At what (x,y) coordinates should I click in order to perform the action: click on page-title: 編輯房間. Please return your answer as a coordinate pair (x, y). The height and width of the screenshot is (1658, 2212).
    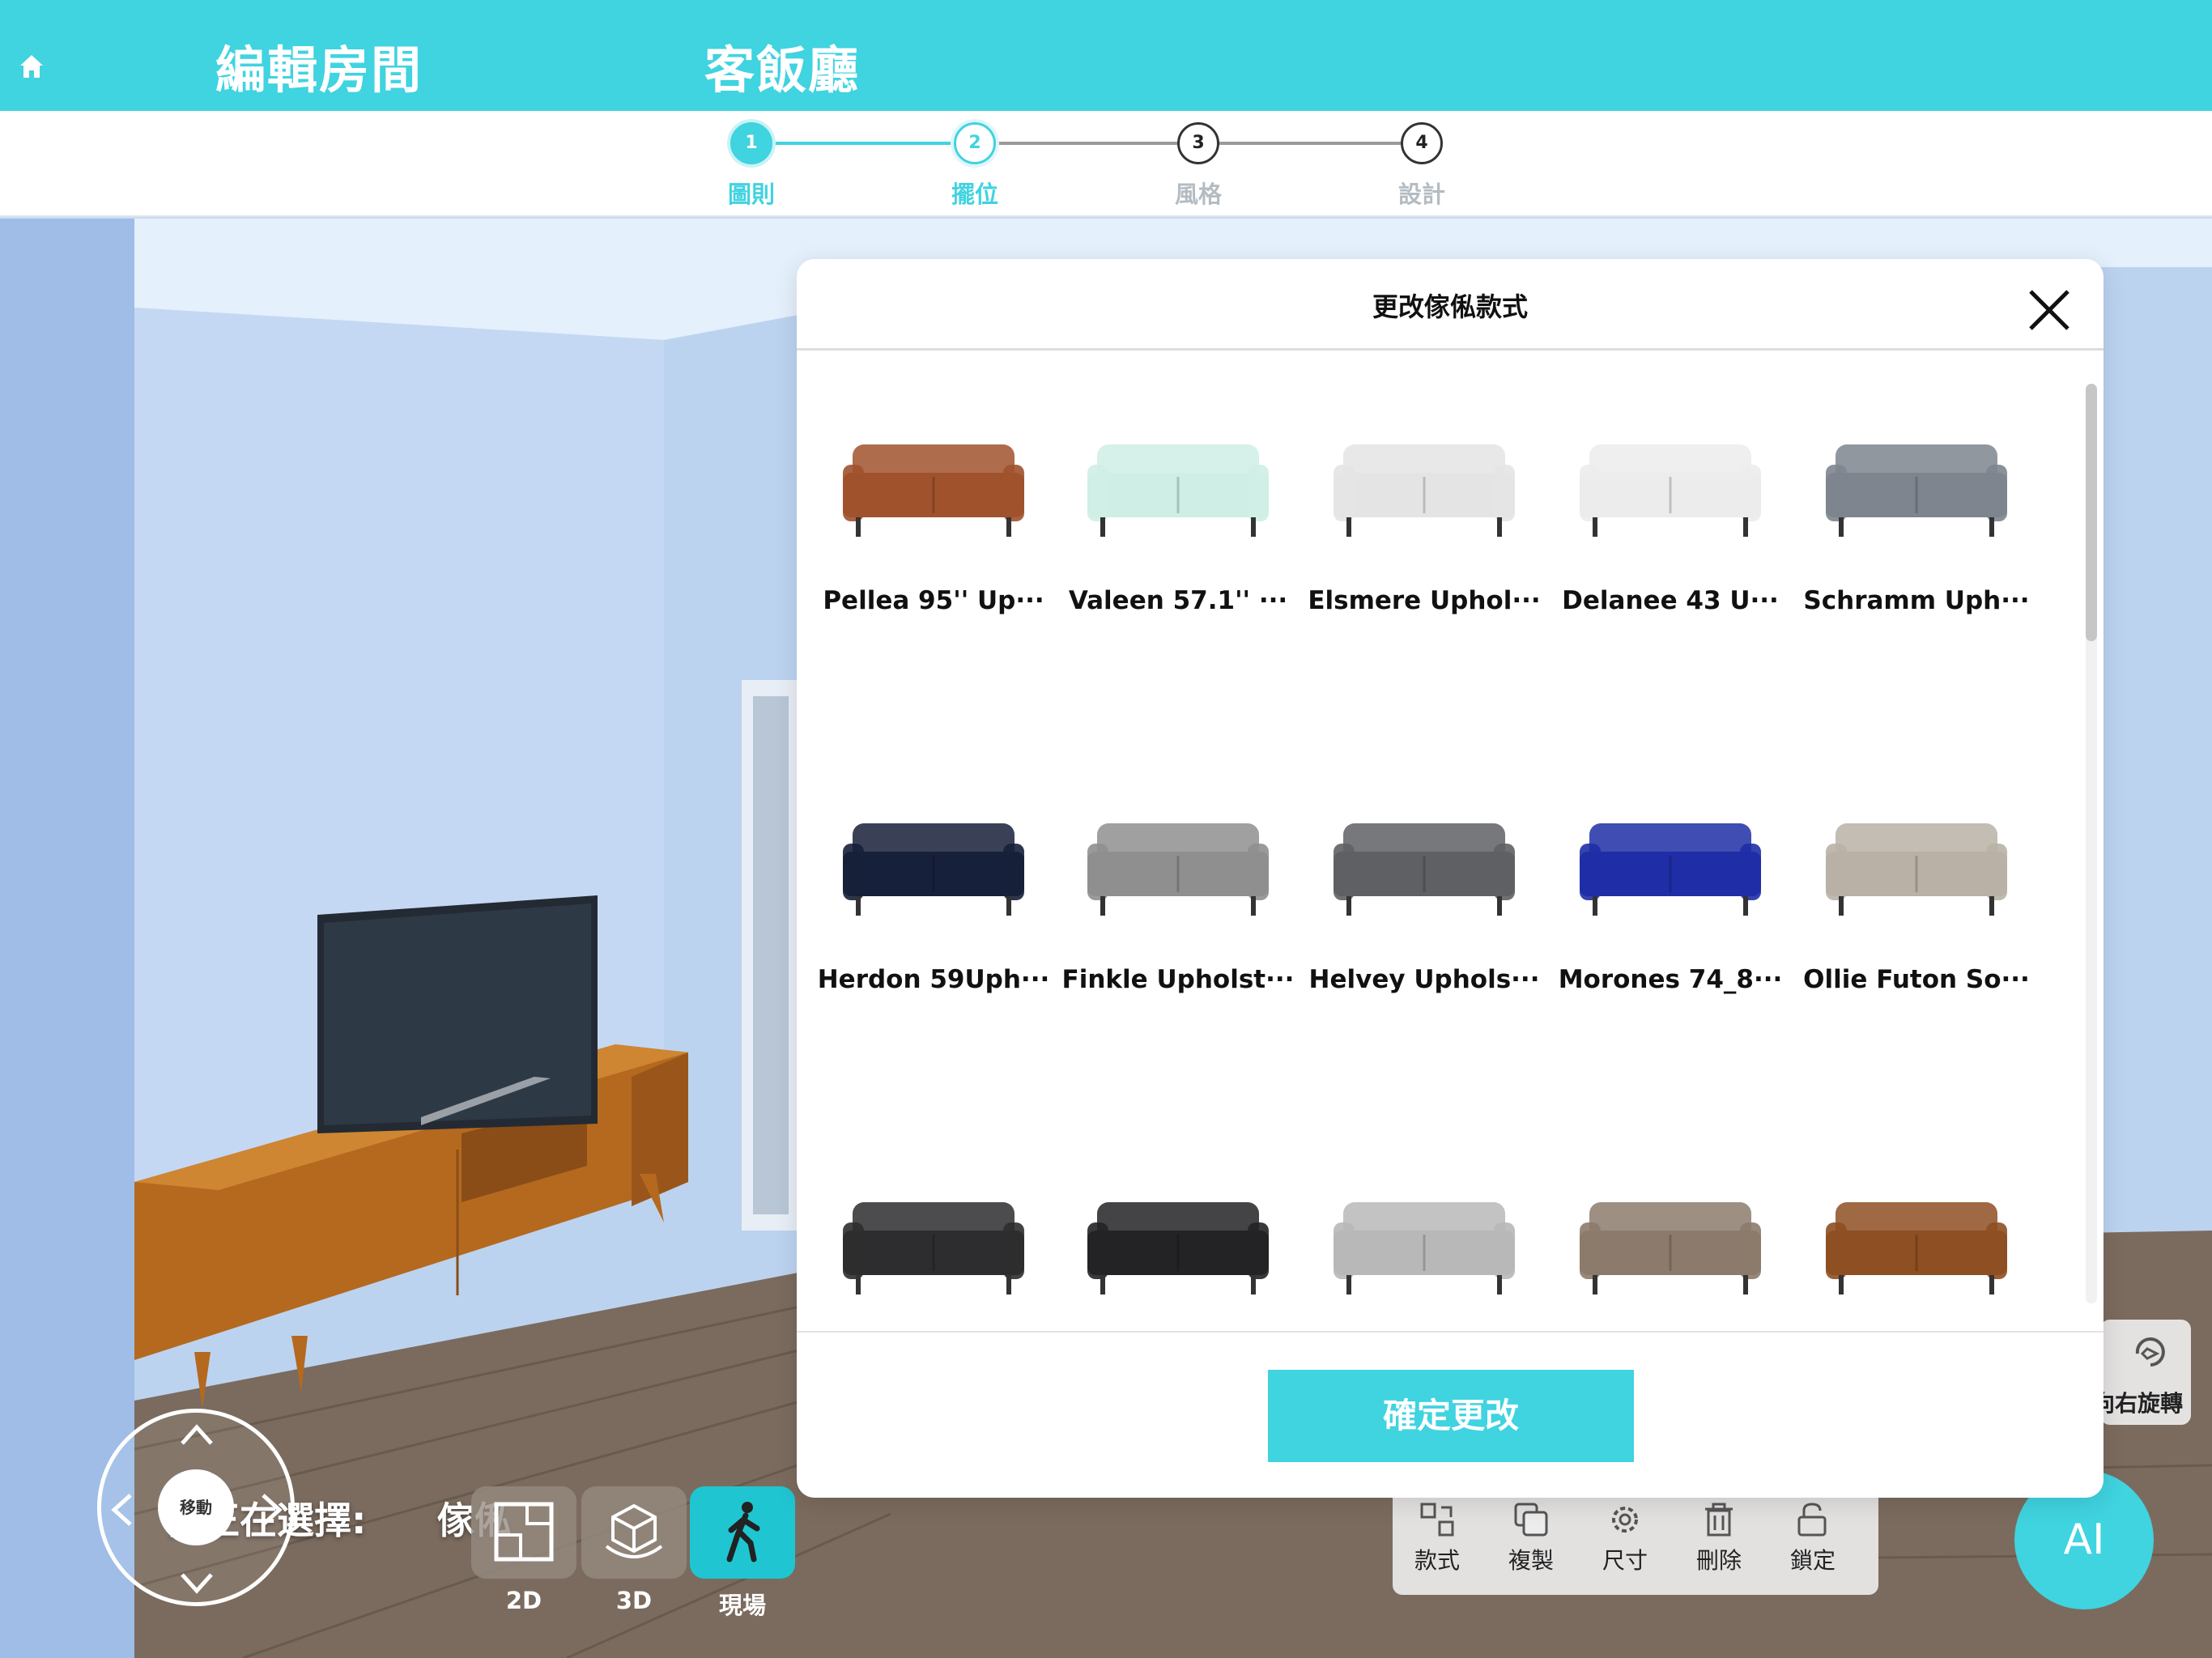
    Looking at the image, I should click on (319, 70).